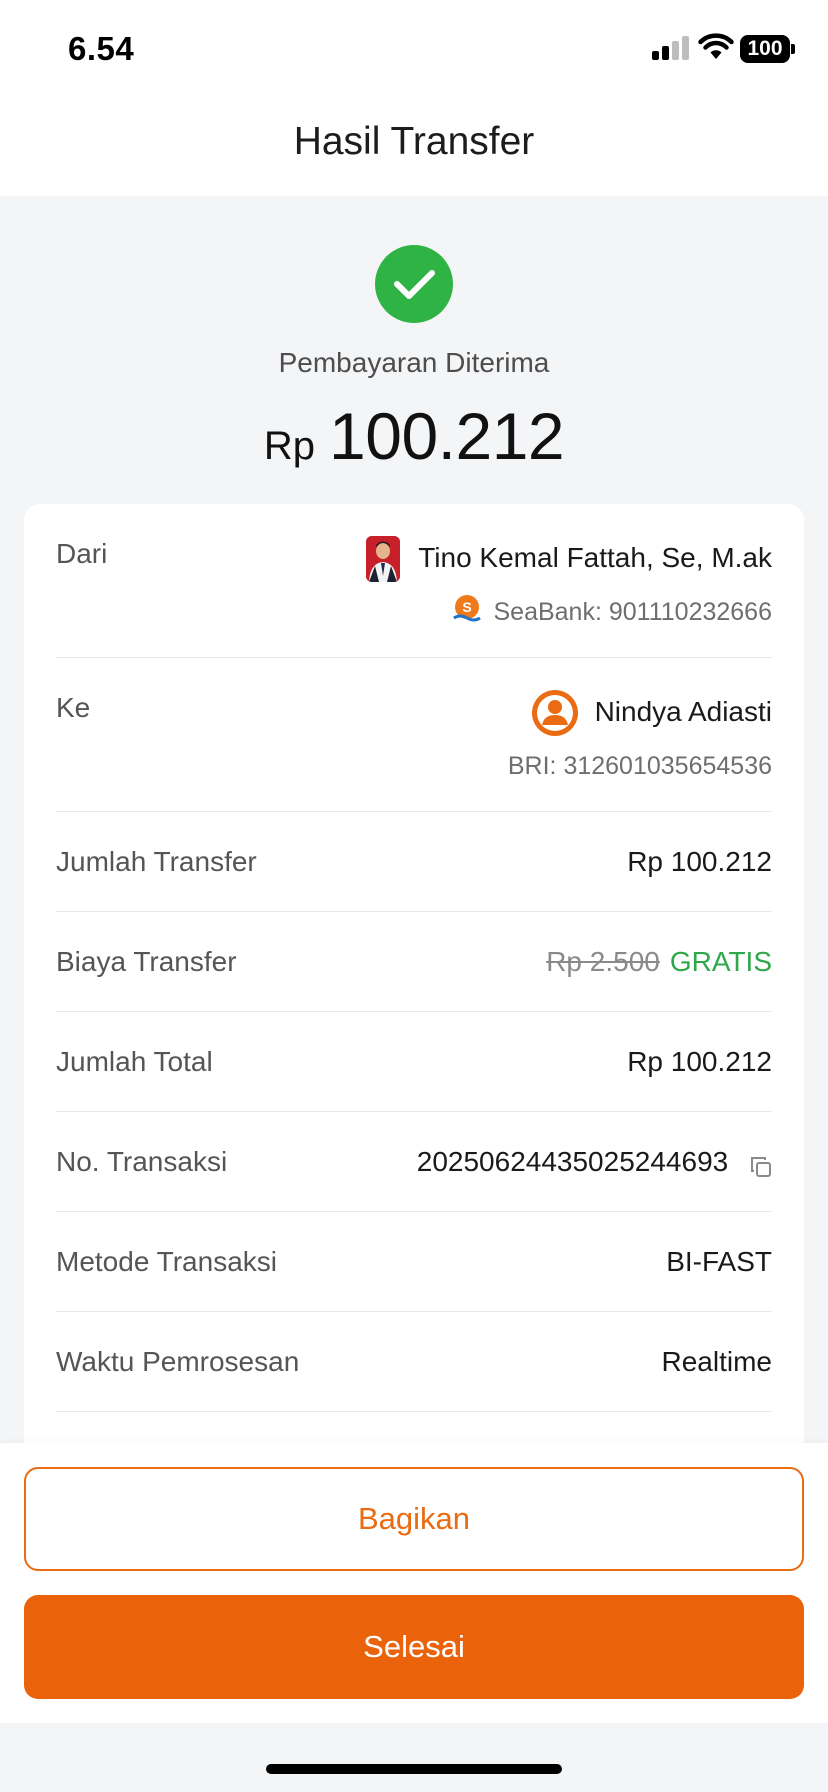  I want to click on detail-row-transfer-amount: Jumlah Transfer Rp 100.212, so click(414, 862).